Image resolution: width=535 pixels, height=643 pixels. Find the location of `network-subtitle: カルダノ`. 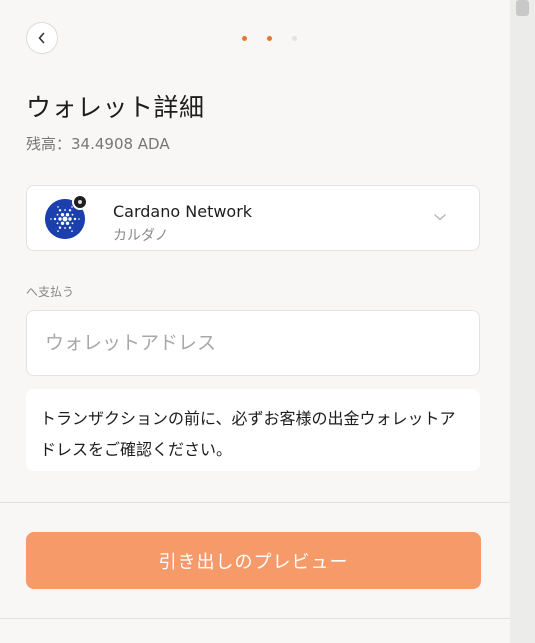

network-subtitle: カルダノ is located at coordinates (141, 236).